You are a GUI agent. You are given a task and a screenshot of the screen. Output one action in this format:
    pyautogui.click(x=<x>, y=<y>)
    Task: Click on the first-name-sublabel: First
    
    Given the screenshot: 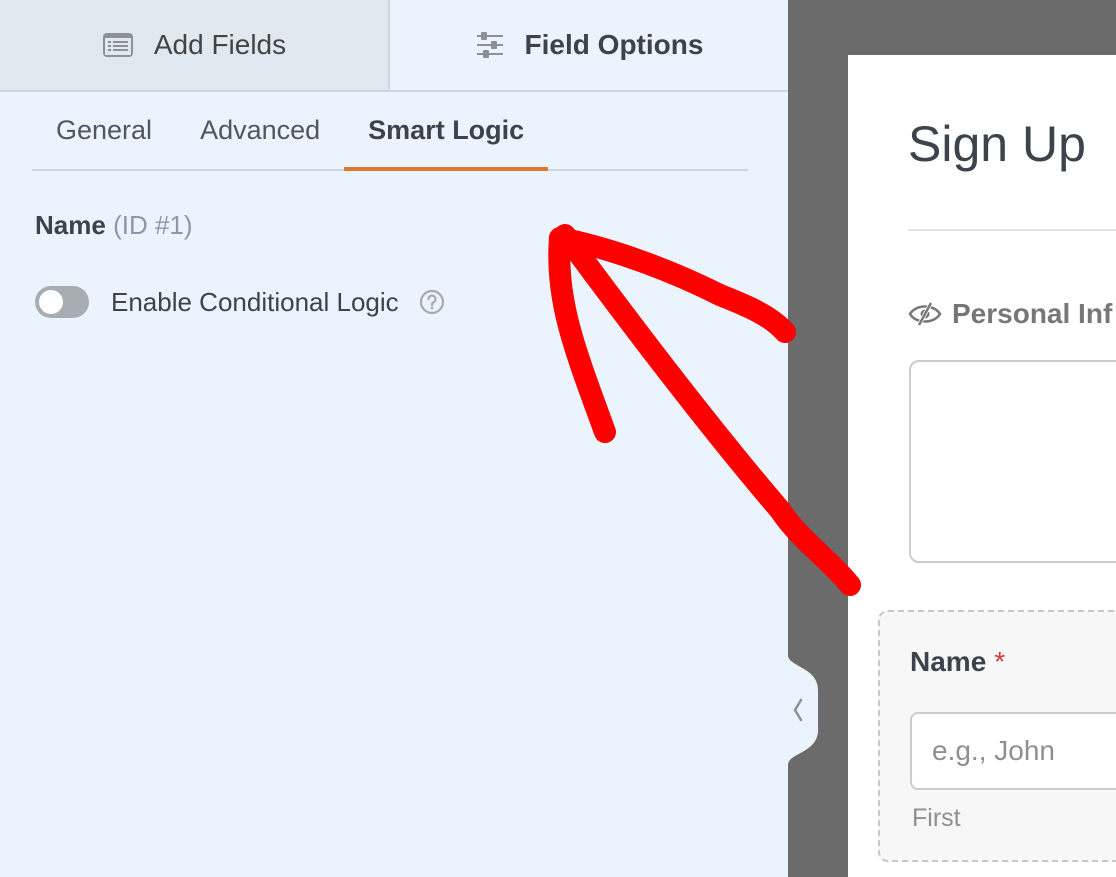 What is the action you would take?
    pyautogui.click(x=936, y=818)
    